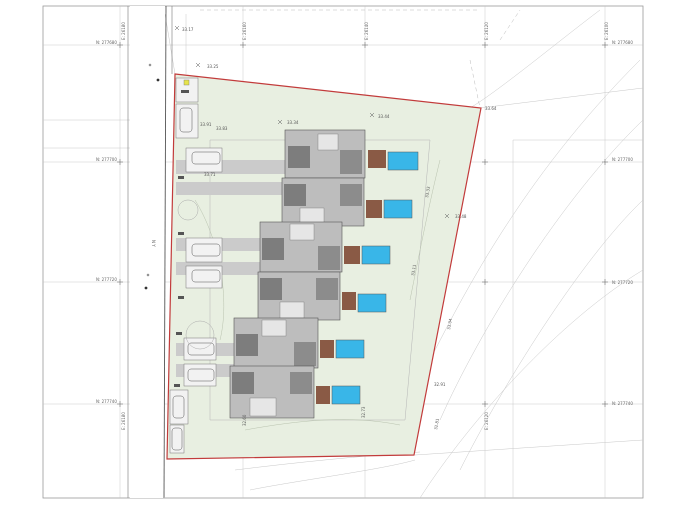  Describe the element at coordinates (363, 412) in the screenshot. I see `spot-level: 32.73` at that location.